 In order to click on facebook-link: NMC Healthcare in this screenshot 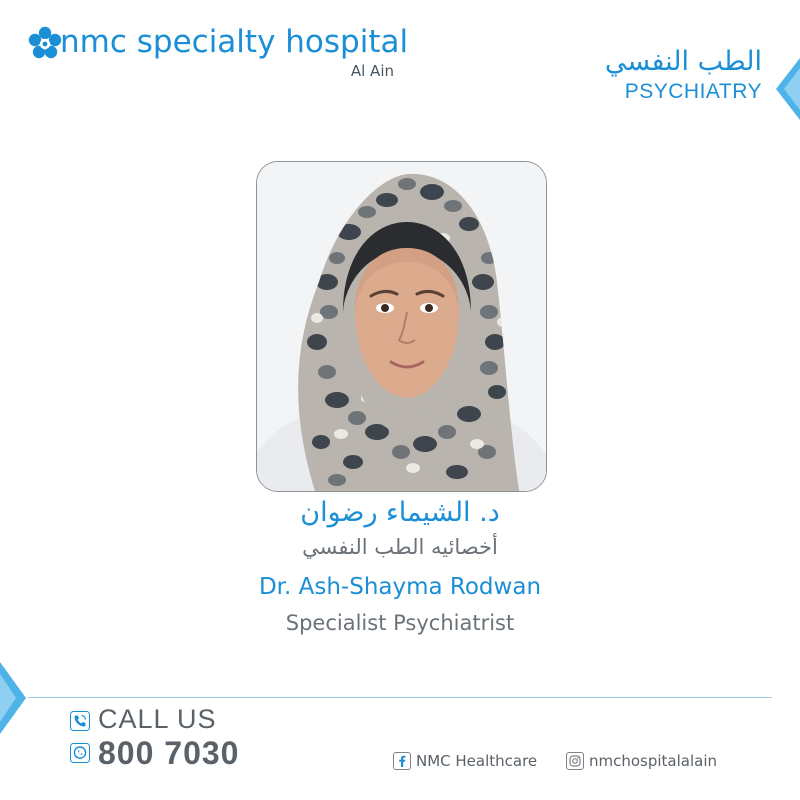, I will do `click(465, 761)`.